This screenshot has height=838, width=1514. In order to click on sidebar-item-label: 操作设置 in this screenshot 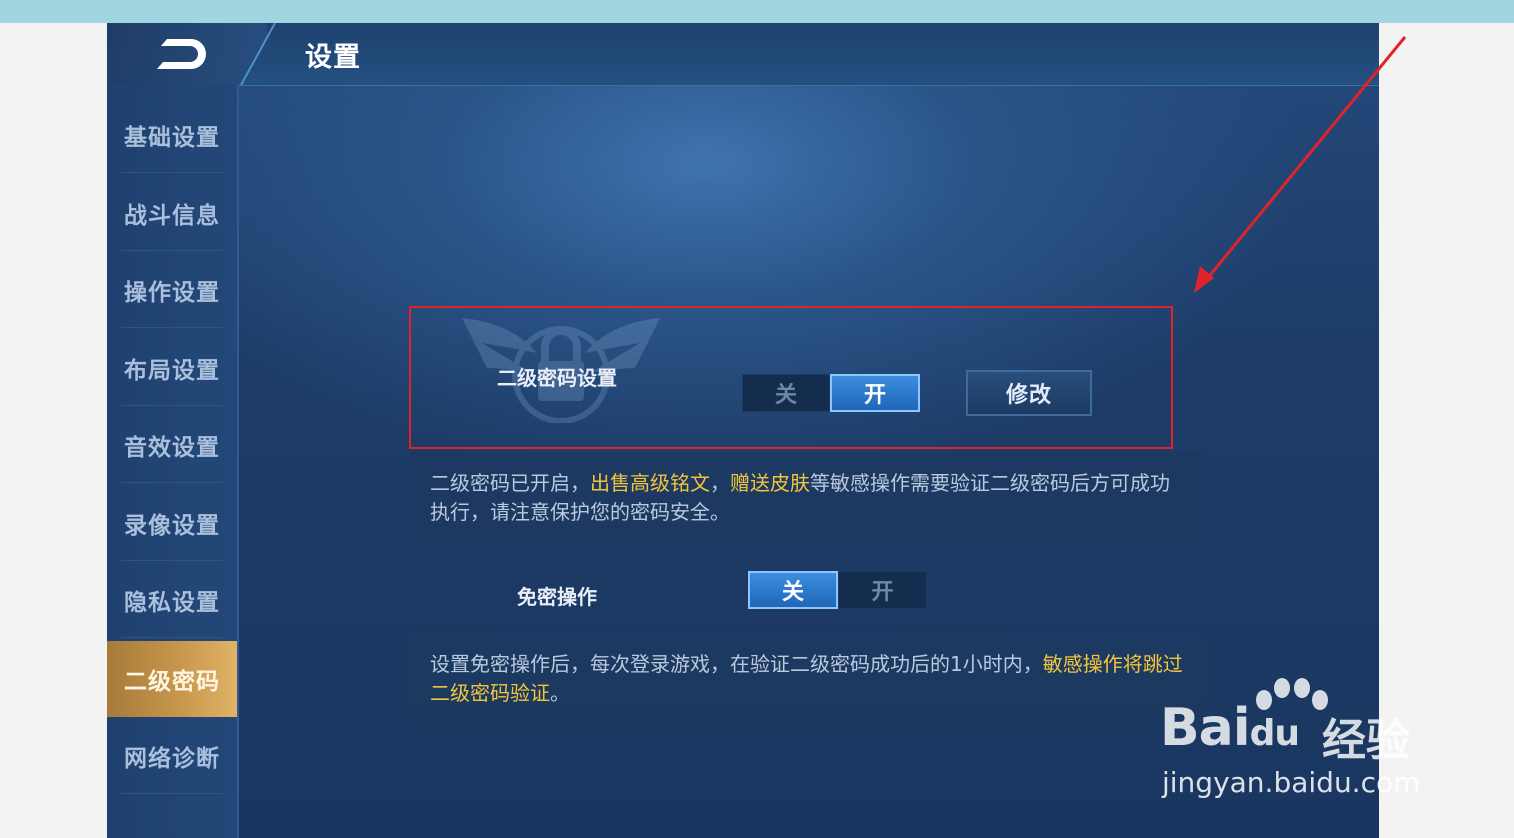, I will do `click(172, 293)`.